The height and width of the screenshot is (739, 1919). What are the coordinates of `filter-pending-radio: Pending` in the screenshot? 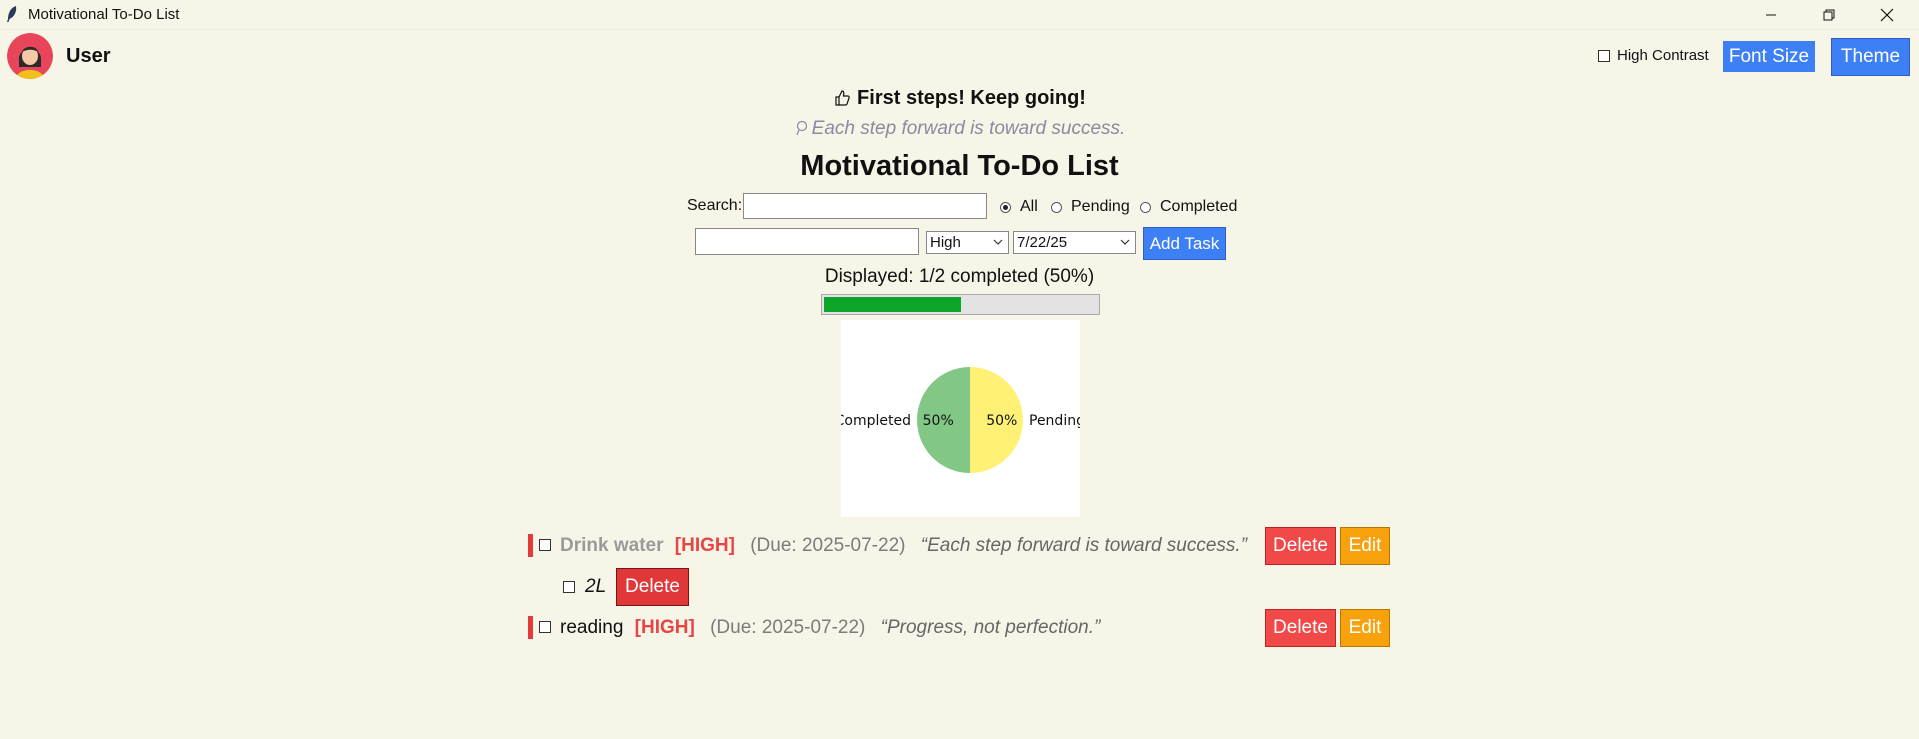 It's located at (1090, 207).